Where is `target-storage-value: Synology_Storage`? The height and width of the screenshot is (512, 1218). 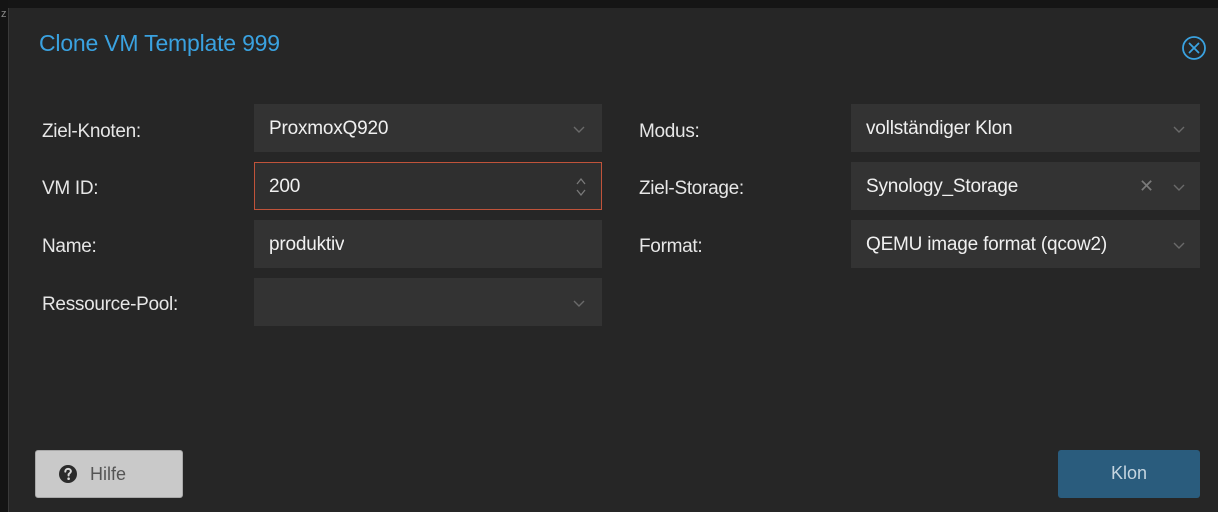 target-storage-value: Synology_Storage is located at coordinates (942, 186).